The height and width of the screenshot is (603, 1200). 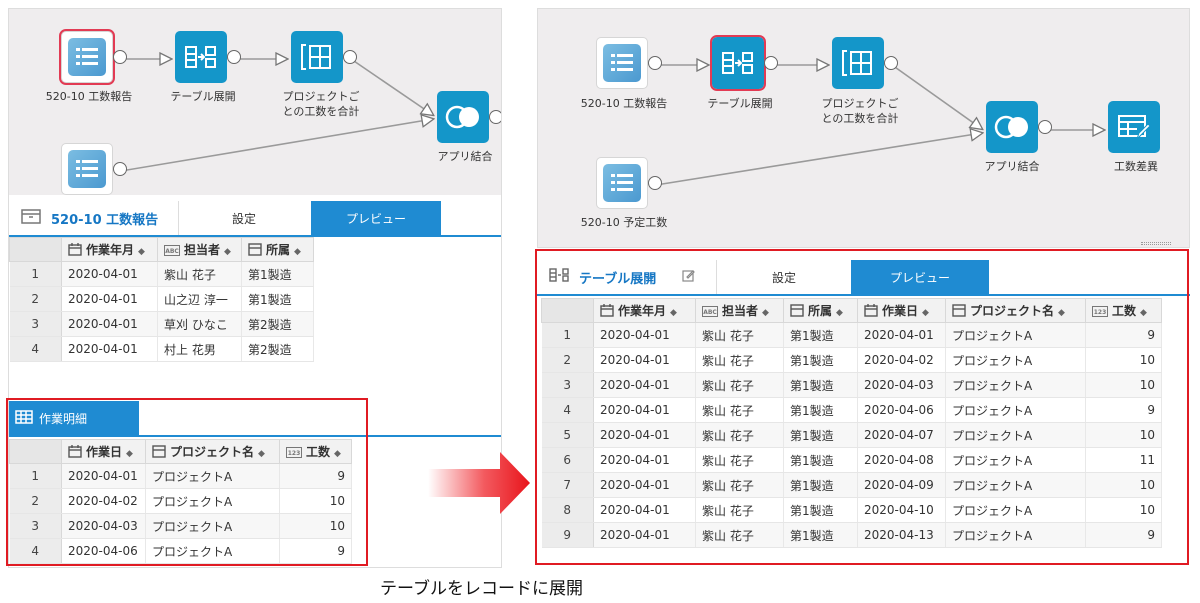 What do you see at coordinates (851, 335) in the screenshot?
I see `table-row: 1 2020-04-01 紫山 花子 第1製造 2020-04-01 プロジェクトA 9` at bounding box center [851, 335].